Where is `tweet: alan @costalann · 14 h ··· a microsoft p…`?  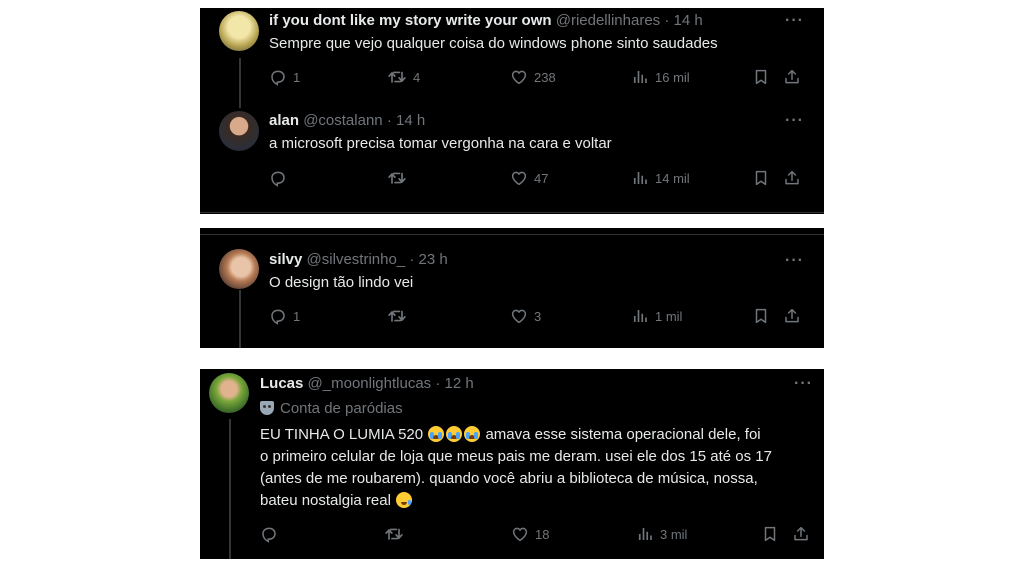 tweet: alan @costalann · 14 h ··· a microsoft p… is located at coordinates (512, 161).